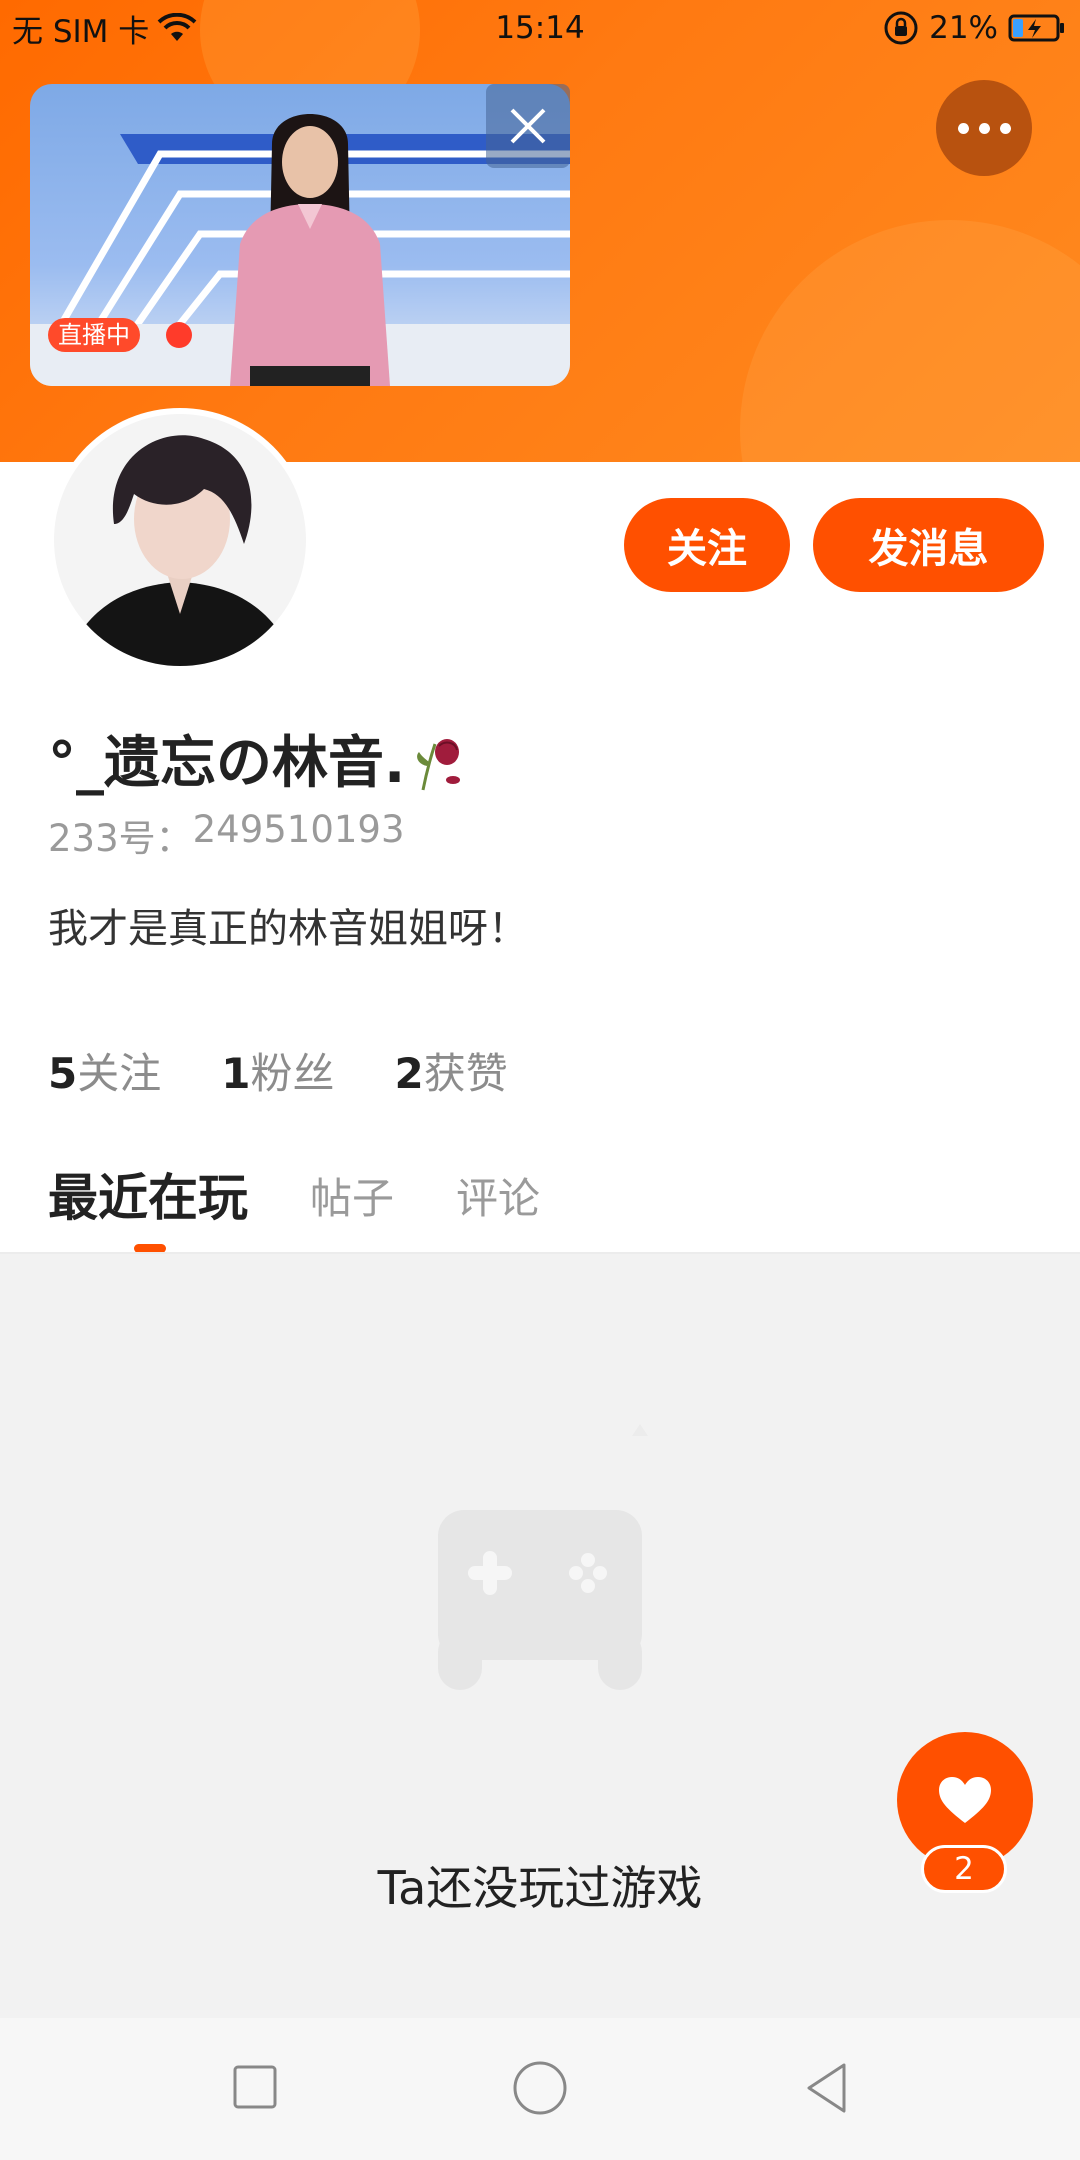 This screenshot has height=2160, width=1080. Describe the element at coordinates (827, 2088) in the screenshot. I see `back-icon` at that location.